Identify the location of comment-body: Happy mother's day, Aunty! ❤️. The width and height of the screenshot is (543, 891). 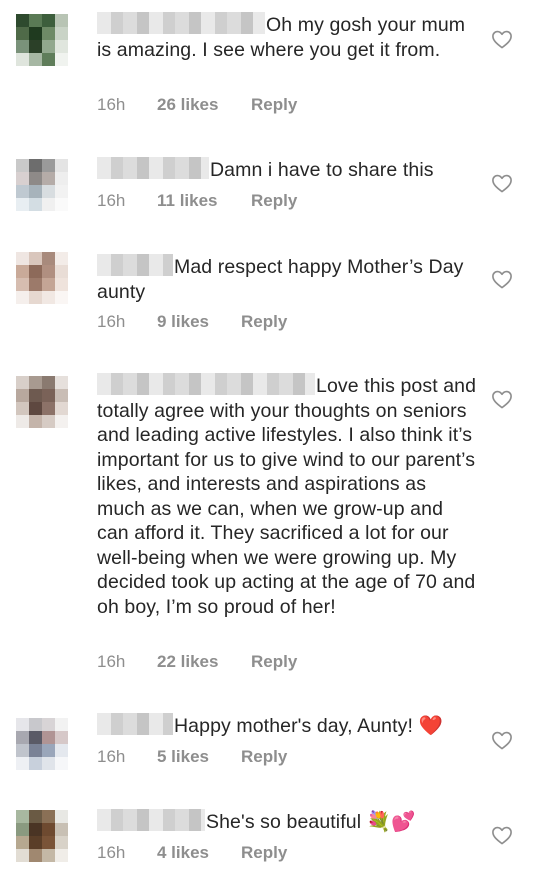
(308, 726).